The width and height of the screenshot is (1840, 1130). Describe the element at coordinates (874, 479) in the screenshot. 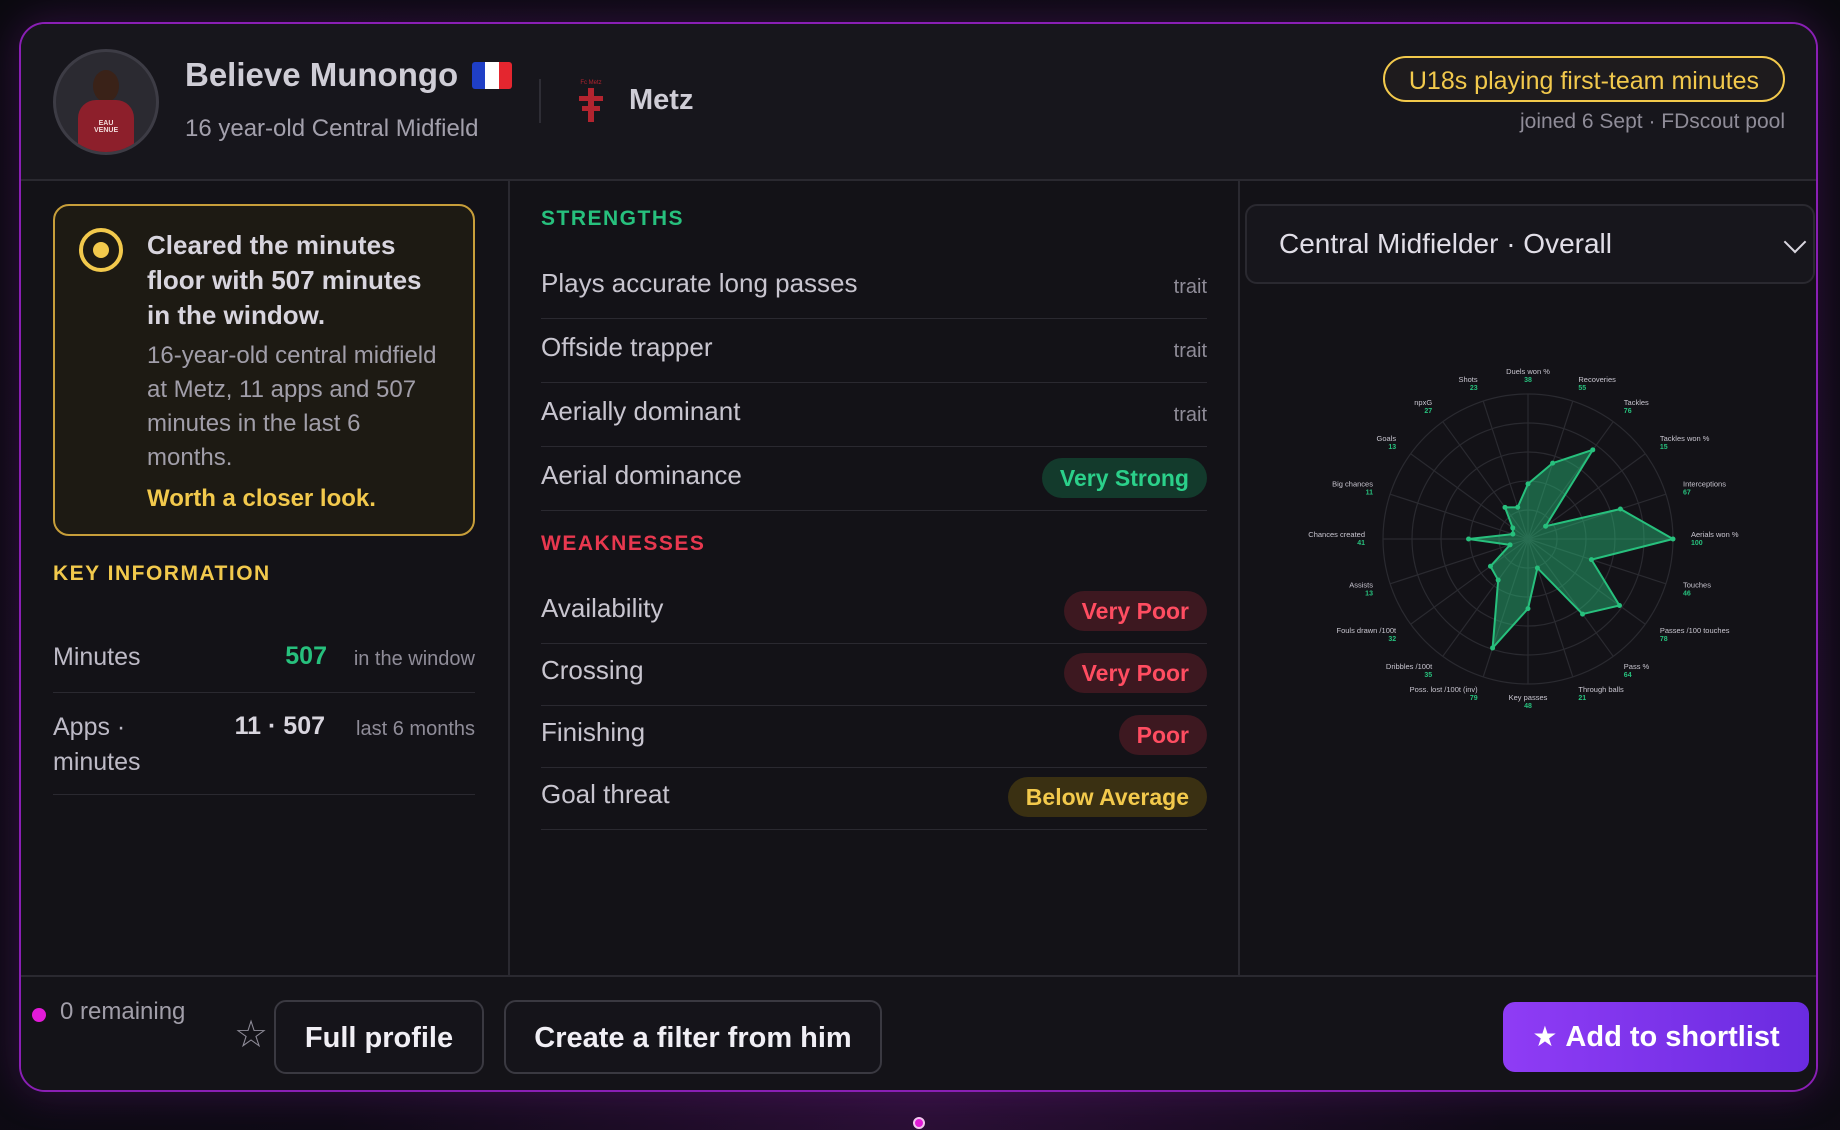

I see `strength-row: Aerial dominance Very Strong` at that location.